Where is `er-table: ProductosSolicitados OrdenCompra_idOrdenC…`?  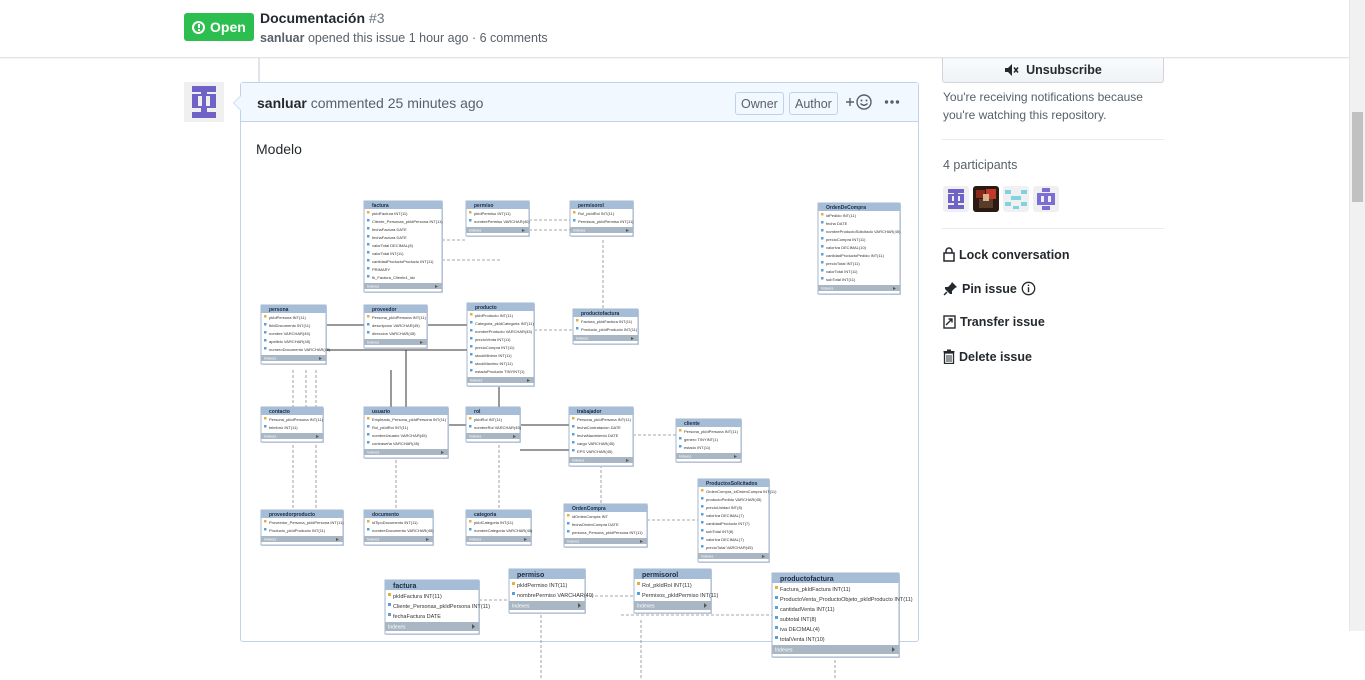
er-table: ProductosSolicitados OrdenCompra_idOrdenC… is located at coordinates (737, 520).